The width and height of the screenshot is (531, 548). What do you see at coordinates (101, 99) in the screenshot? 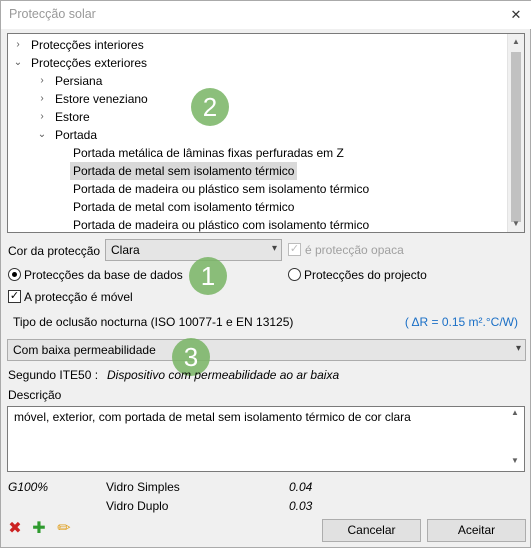
I see `tree-item-label: Estore veneziano` at bounding box center [101, 99].